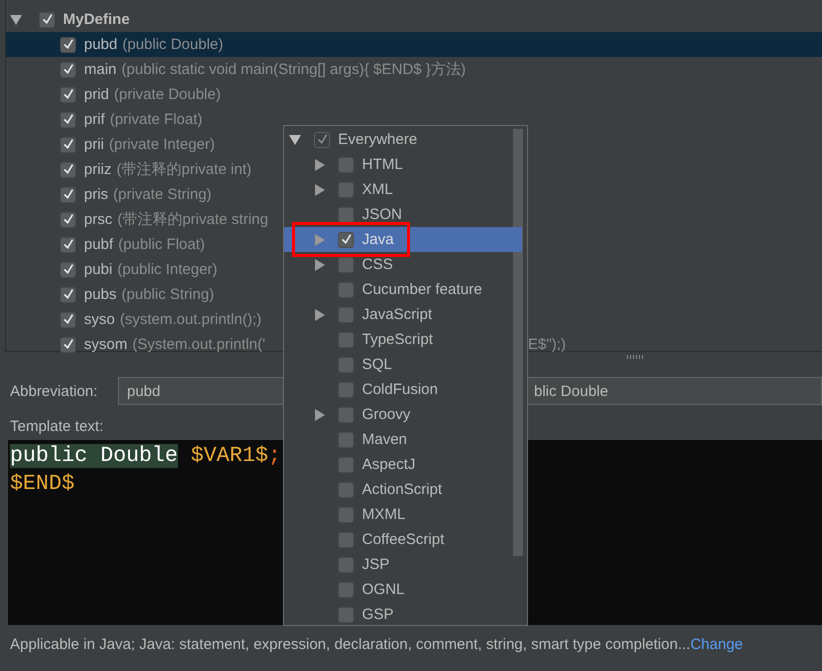 The width and height of the screenshot is (822, 671). Describe the element at coordinates (377, 189) in the screenshot. I see `context-label: XML` at that location.